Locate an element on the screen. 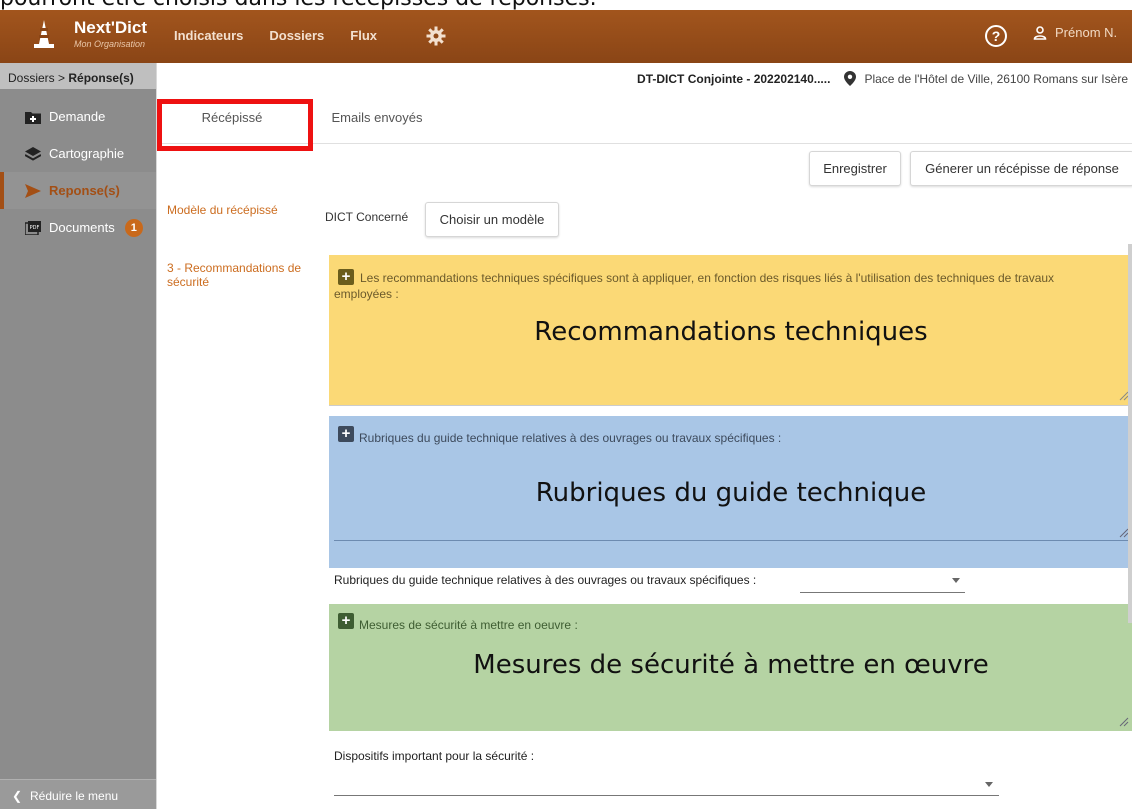 This screenshot has height=809, width=1132. sidebar-item-label: Demande is located at coordinates (77, 116).